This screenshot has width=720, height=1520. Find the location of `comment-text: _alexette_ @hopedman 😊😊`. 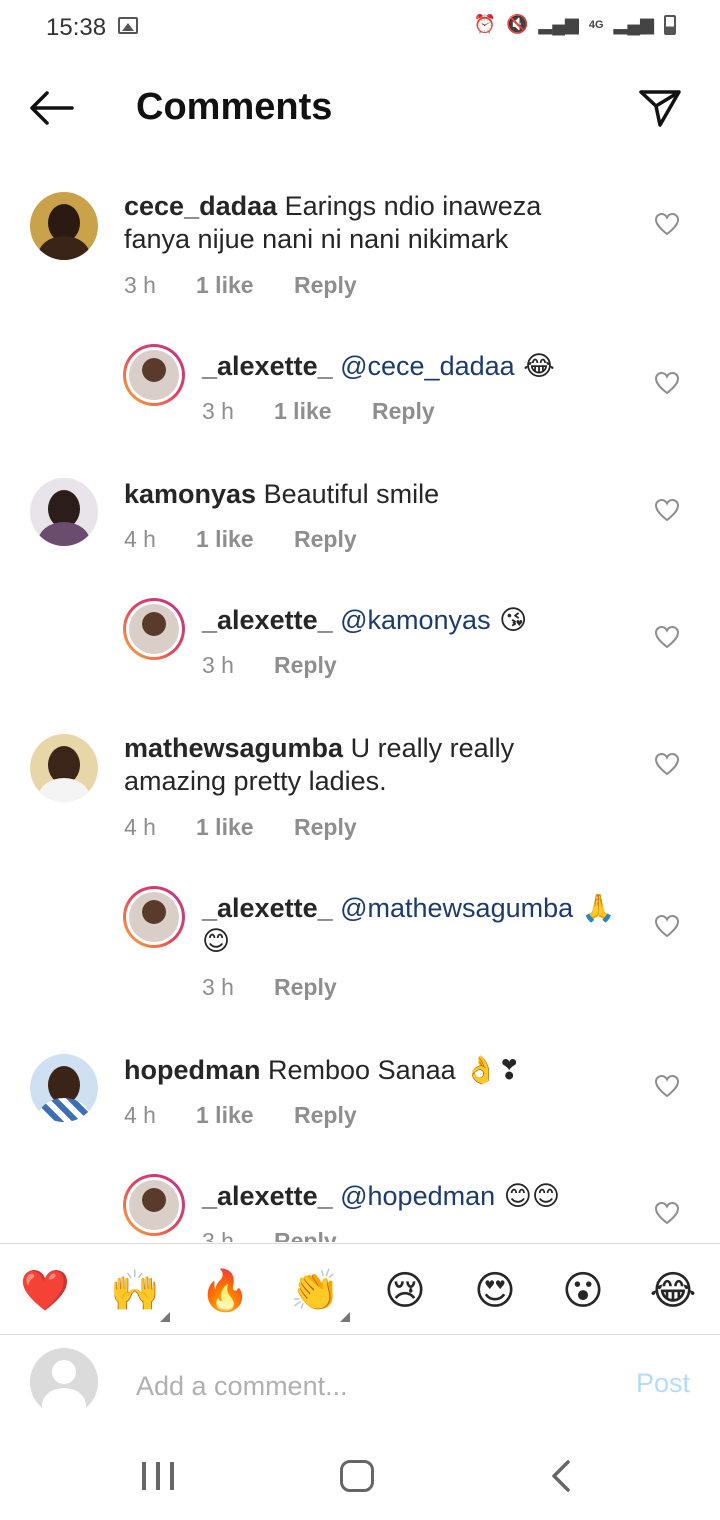

comment-text: _alexette_ @hopedman 😊😊 is located at coordinates (381, 1196).